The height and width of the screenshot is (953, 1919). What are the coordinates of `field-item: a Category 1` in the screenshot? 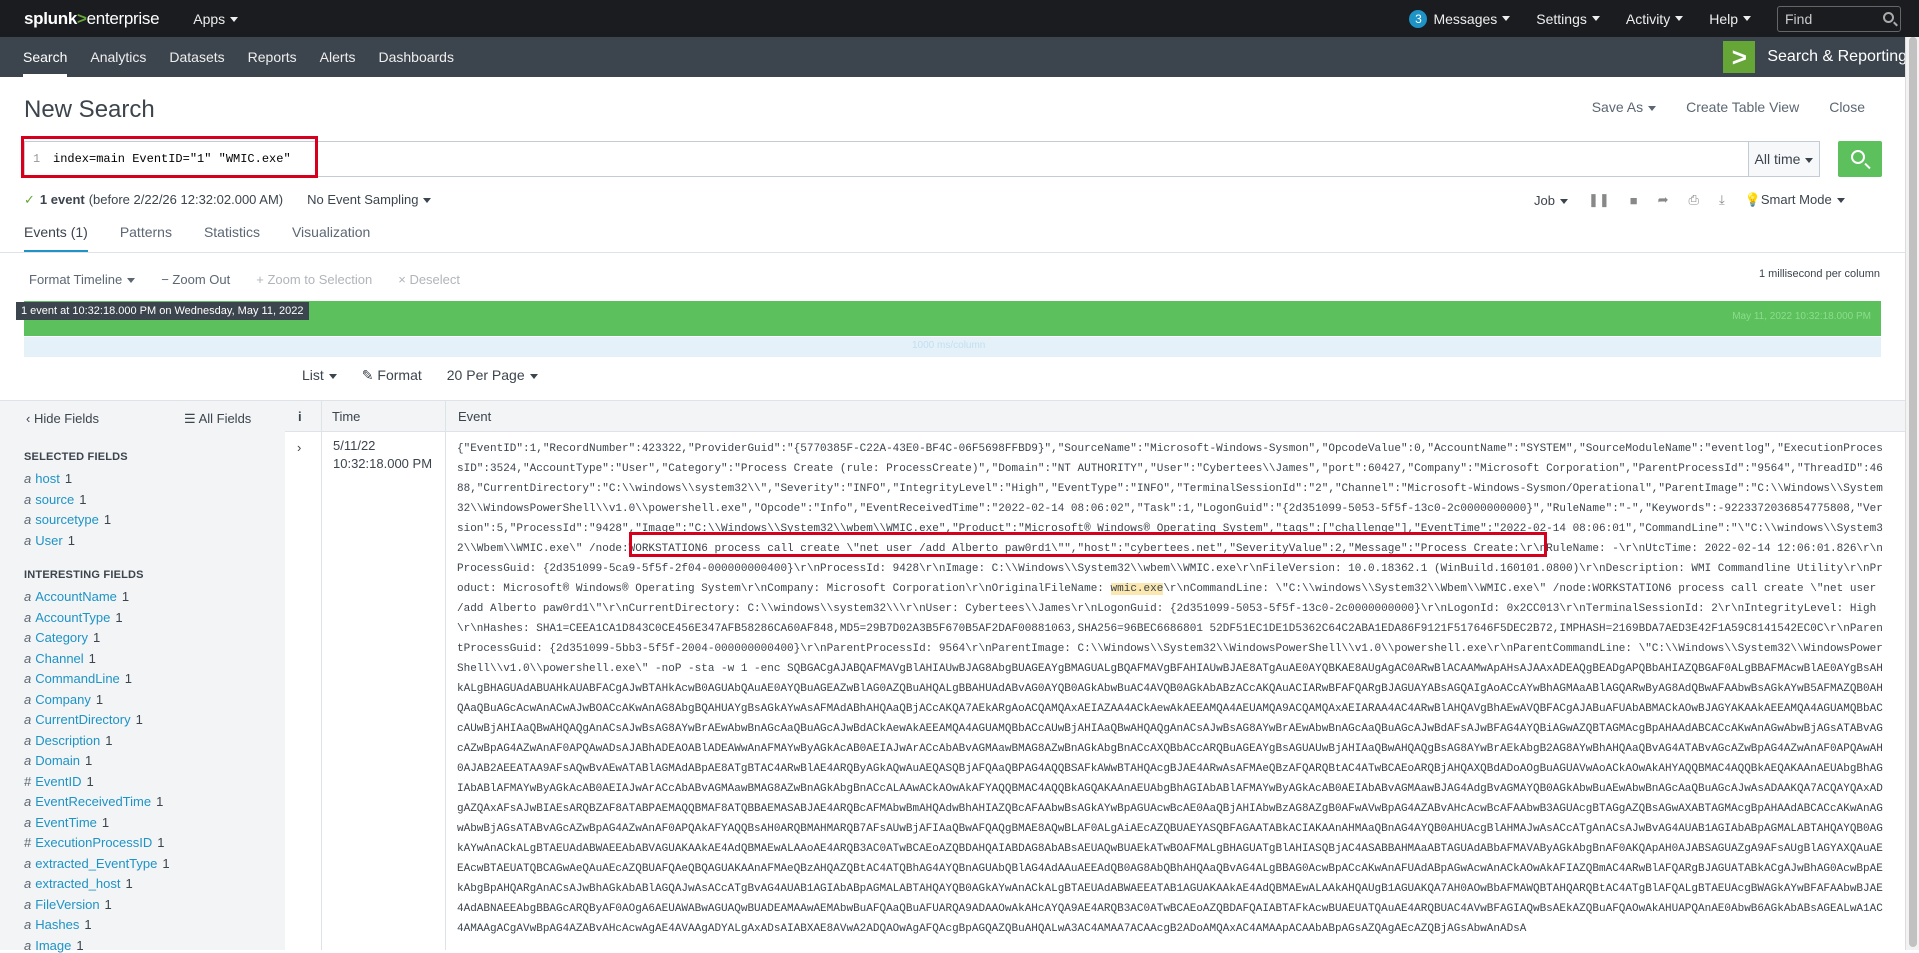 It's located at (62, 637).